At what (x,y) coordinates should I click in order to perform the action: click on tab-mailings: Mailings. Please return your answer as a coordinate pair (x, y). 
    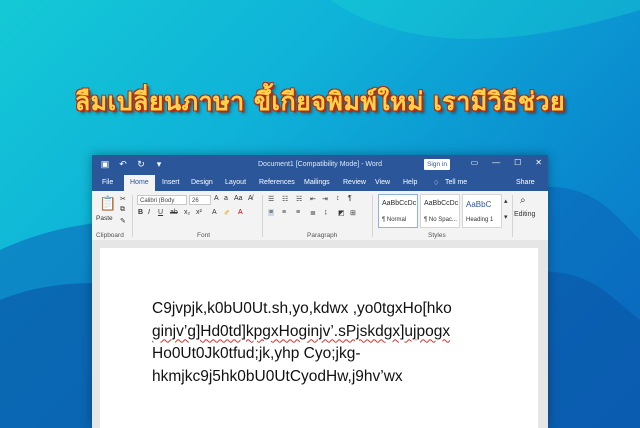
    Looking at the image, I should click on (317, 182).